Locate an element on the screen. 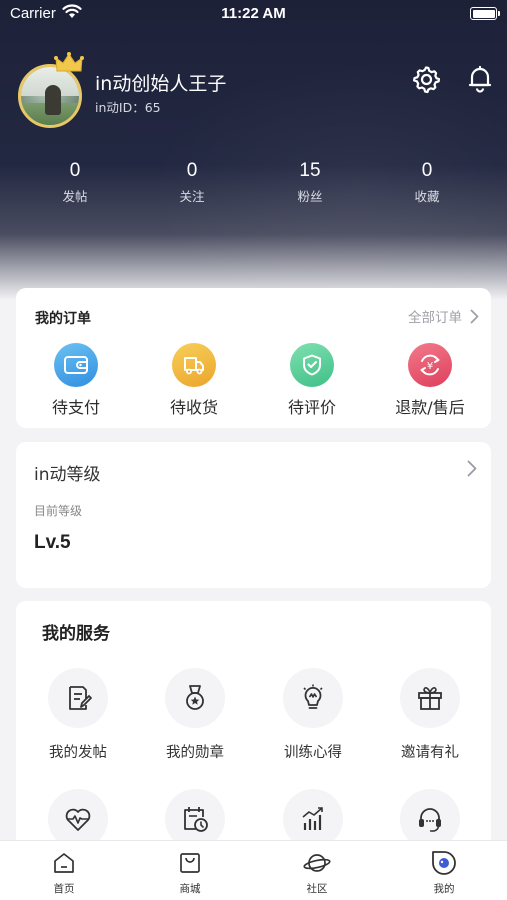 The image size is (507, 900). clock: 11:22 AM is located at coordinates (253, 13).